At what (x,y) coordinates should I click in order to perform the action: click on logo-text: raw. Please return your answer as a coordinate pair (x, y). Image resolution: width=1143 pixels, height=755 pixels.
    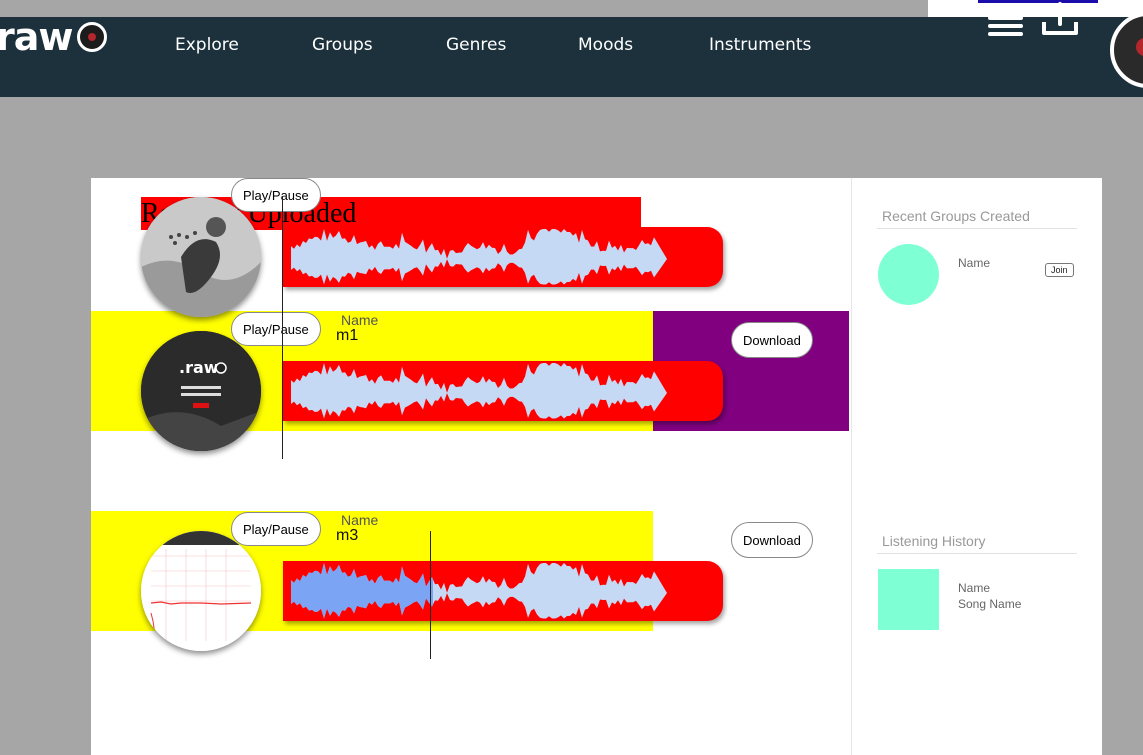
    Looking at the image, I should click on (36, 37).